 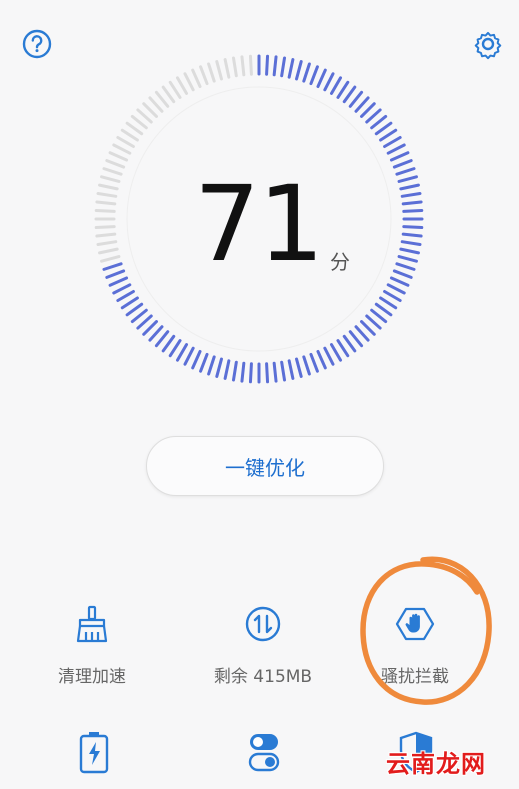 I want to click on help-icon, so click(x=37, y=44).